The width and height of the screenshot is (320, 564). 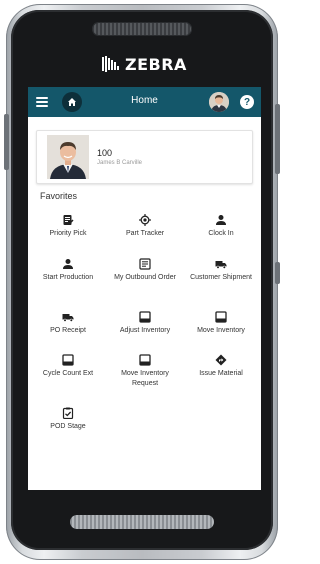 I want to click on favorite-customer-shipment: Customer Shipment, so click(x=221, y=270).